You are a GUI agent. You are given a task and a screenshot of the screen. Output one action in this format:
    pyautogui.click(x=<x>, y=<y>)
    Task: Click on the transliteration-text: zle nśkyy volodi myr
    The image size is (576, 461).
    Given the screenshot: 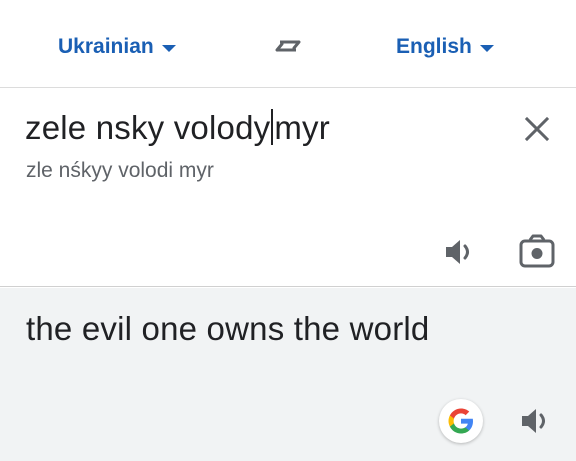 What is the action you would take?
    pyautogui.click(x=120, y=170)
    